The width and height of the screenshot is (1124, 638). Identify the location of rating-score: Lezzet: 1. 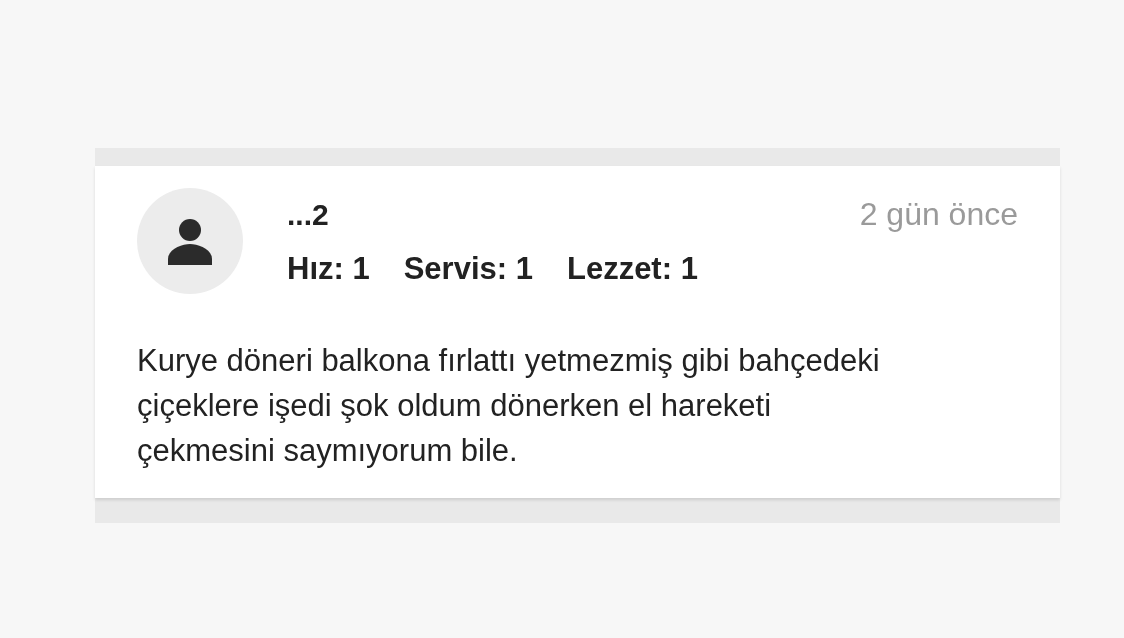
(632, 269).